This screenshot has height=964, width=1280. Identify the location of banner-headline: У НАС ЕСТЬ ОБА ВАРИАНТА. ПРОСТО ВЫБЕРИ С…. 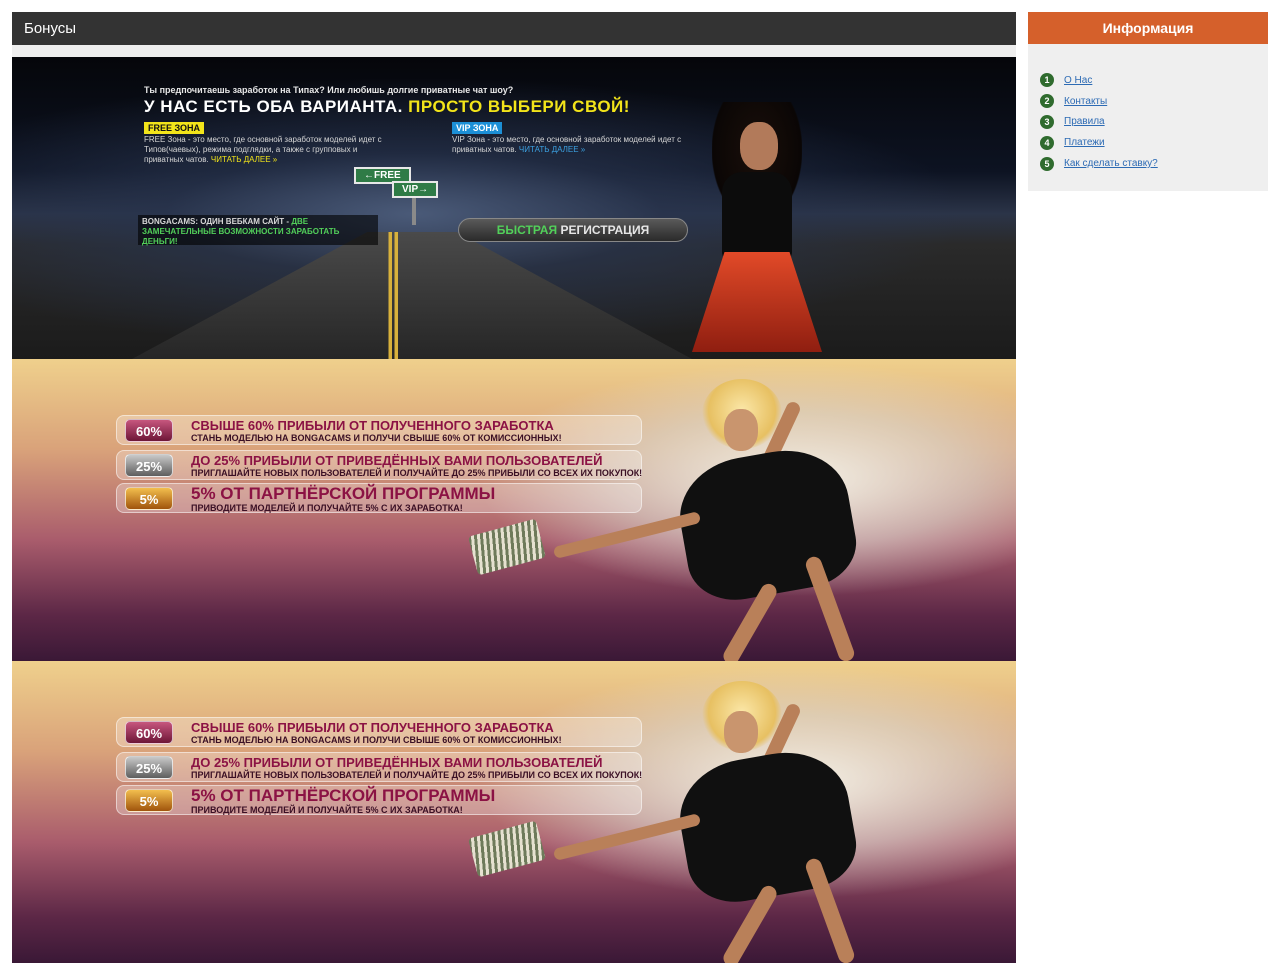
(387, 107).